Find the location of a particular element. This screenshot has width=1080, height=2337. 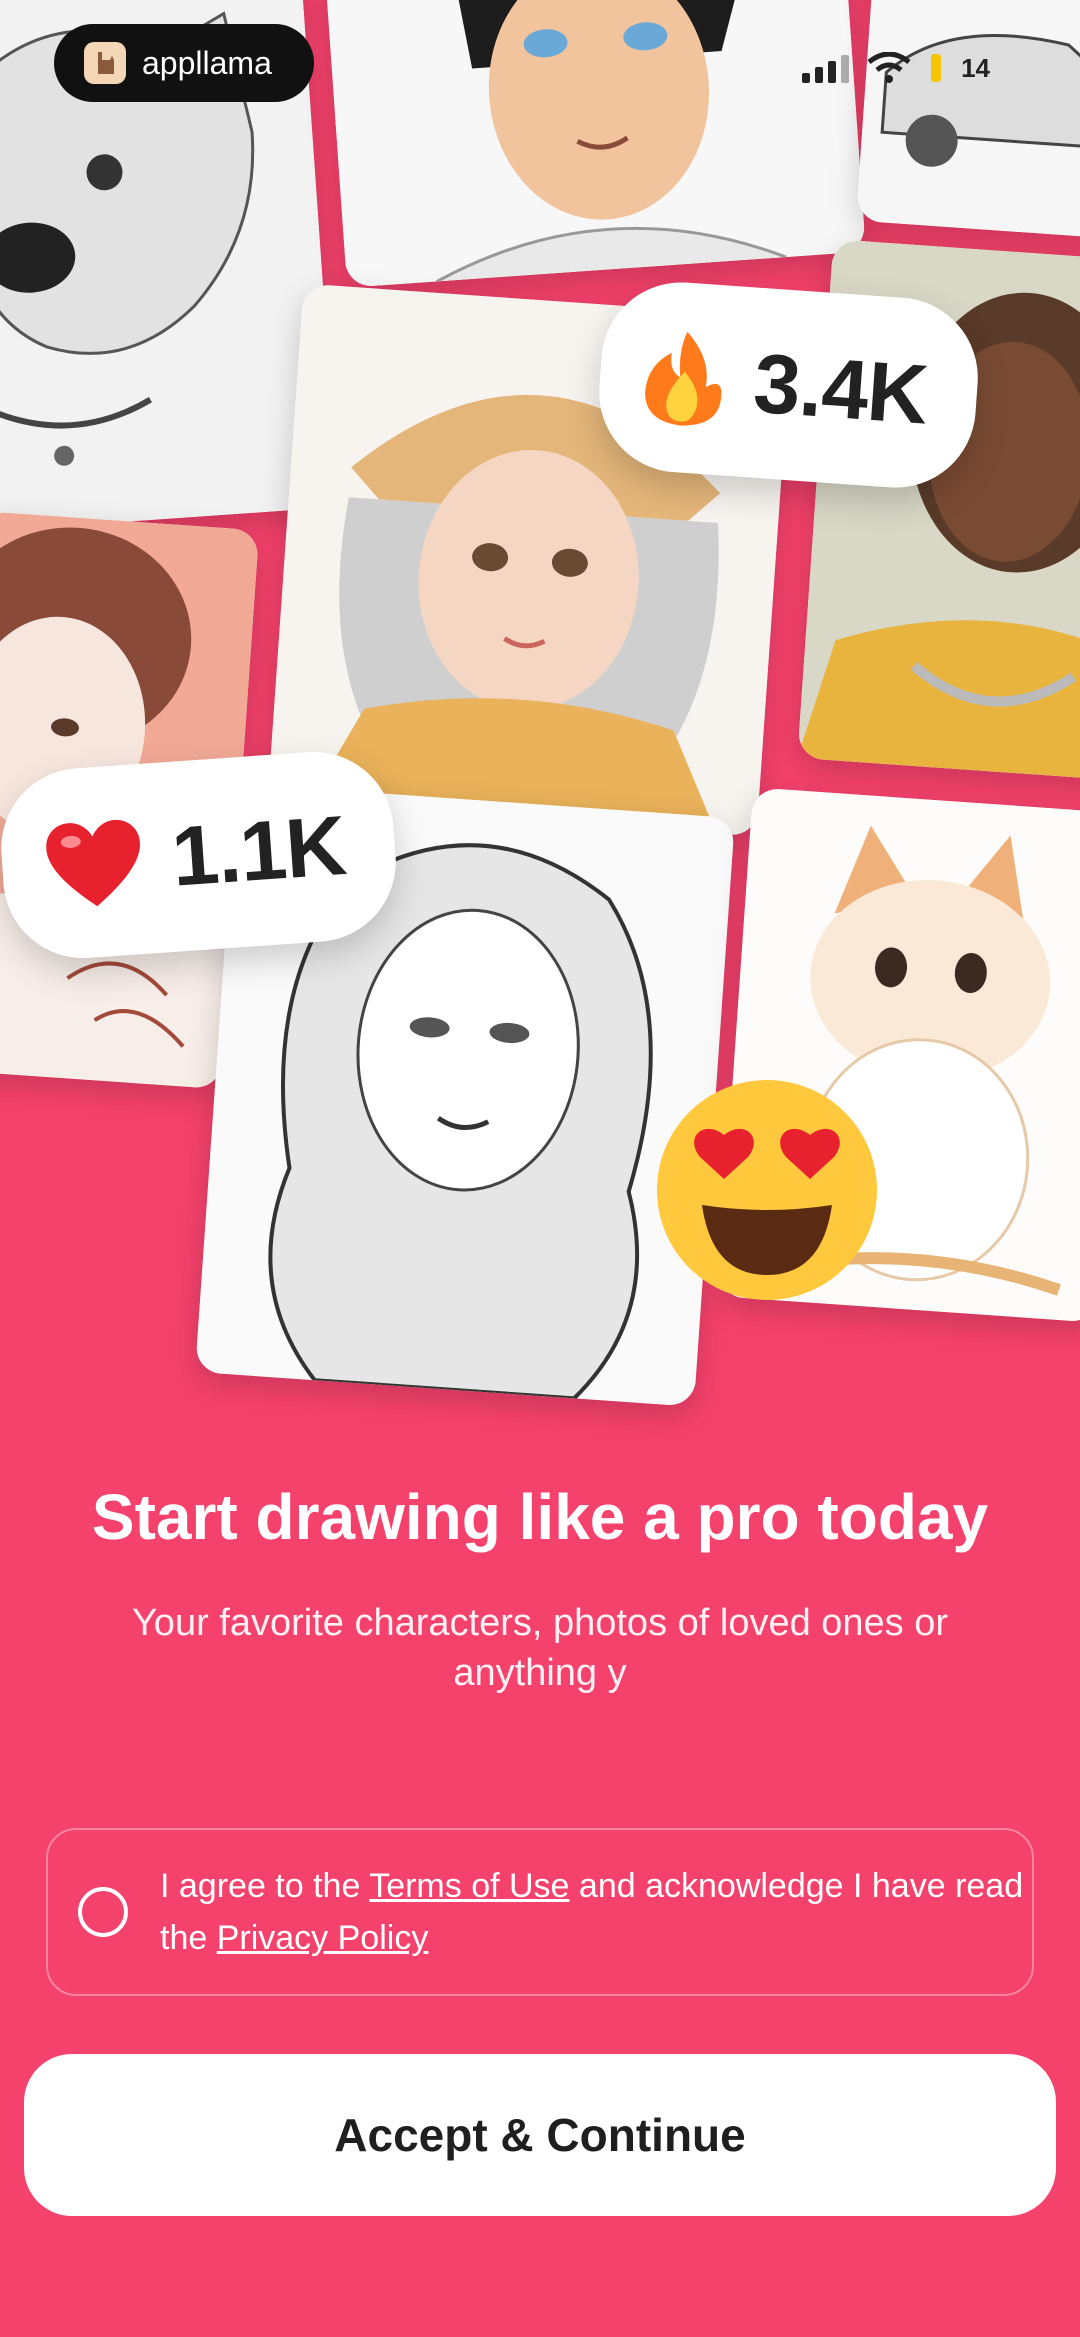

privacy-policy-link: Privacy Policy is located at coordinates (323, 1938).